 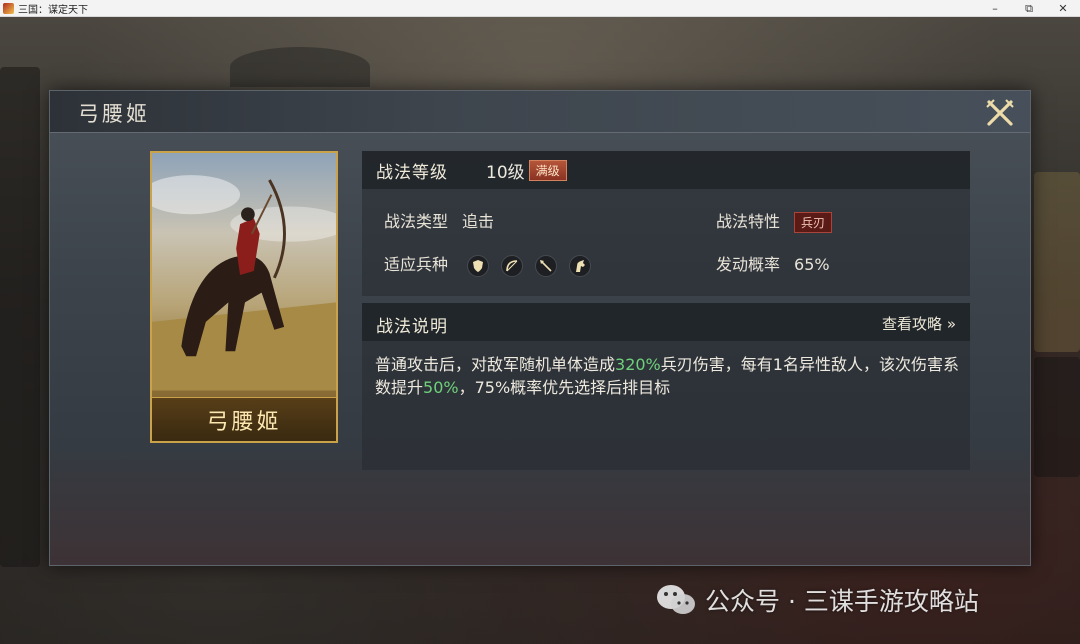 I want to click on trigger-rate-label: 发动概率, so click(x=748, y=264).